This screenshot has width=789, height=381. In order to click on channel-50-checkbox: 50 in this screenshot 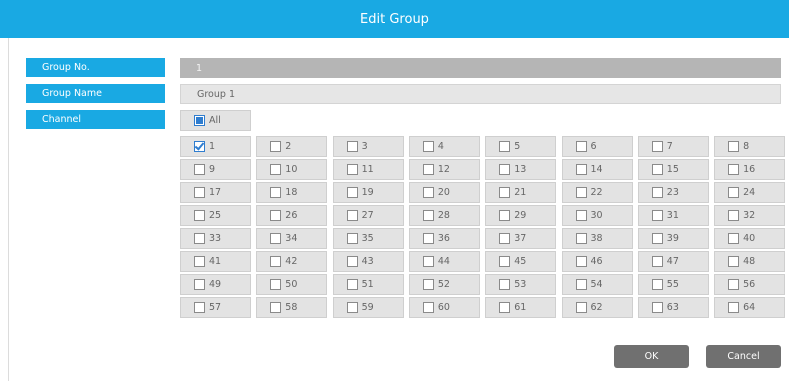, I will do `click(292, 284)`.